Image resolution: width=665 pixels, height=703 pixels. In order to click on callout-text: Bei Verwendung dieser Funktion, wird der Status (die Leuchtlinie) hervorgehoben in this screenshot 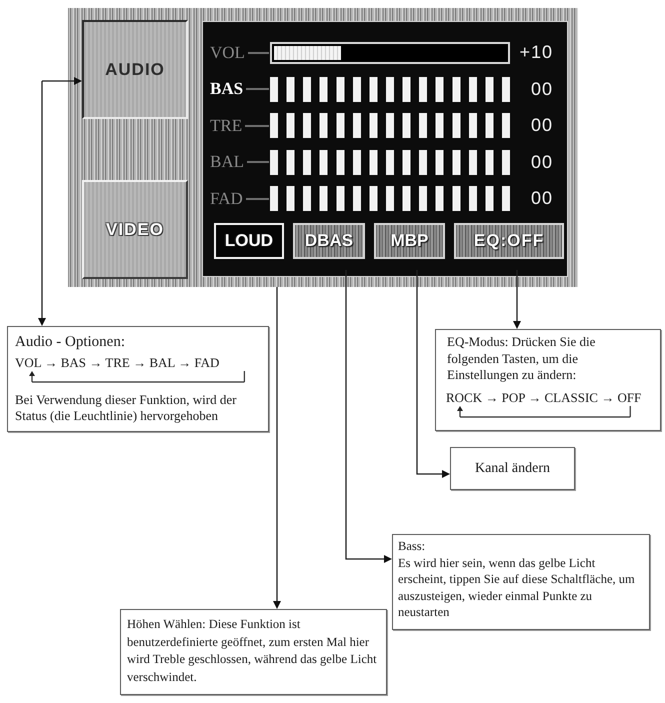, I will do `click(126, 408)`.